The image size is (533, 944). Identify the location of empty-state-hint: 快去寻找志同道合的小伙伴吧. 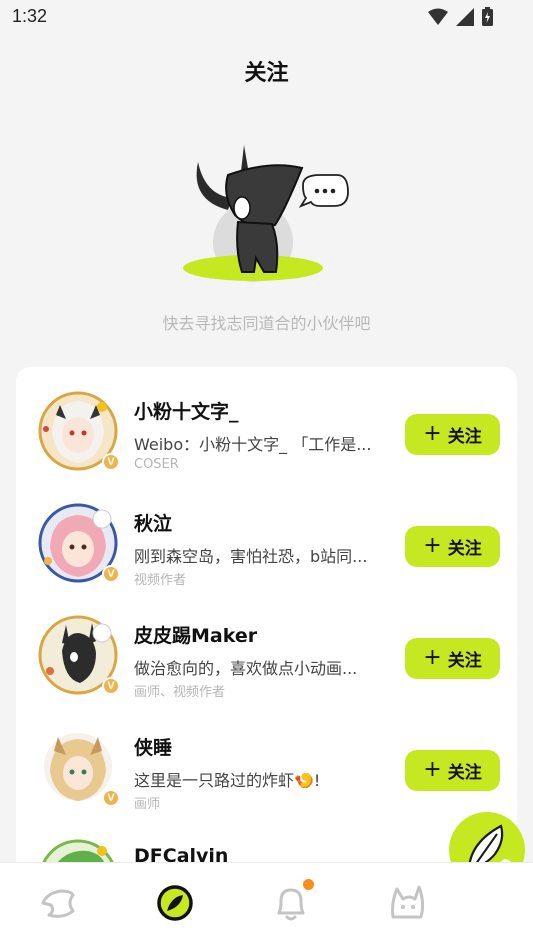
(266, 323).